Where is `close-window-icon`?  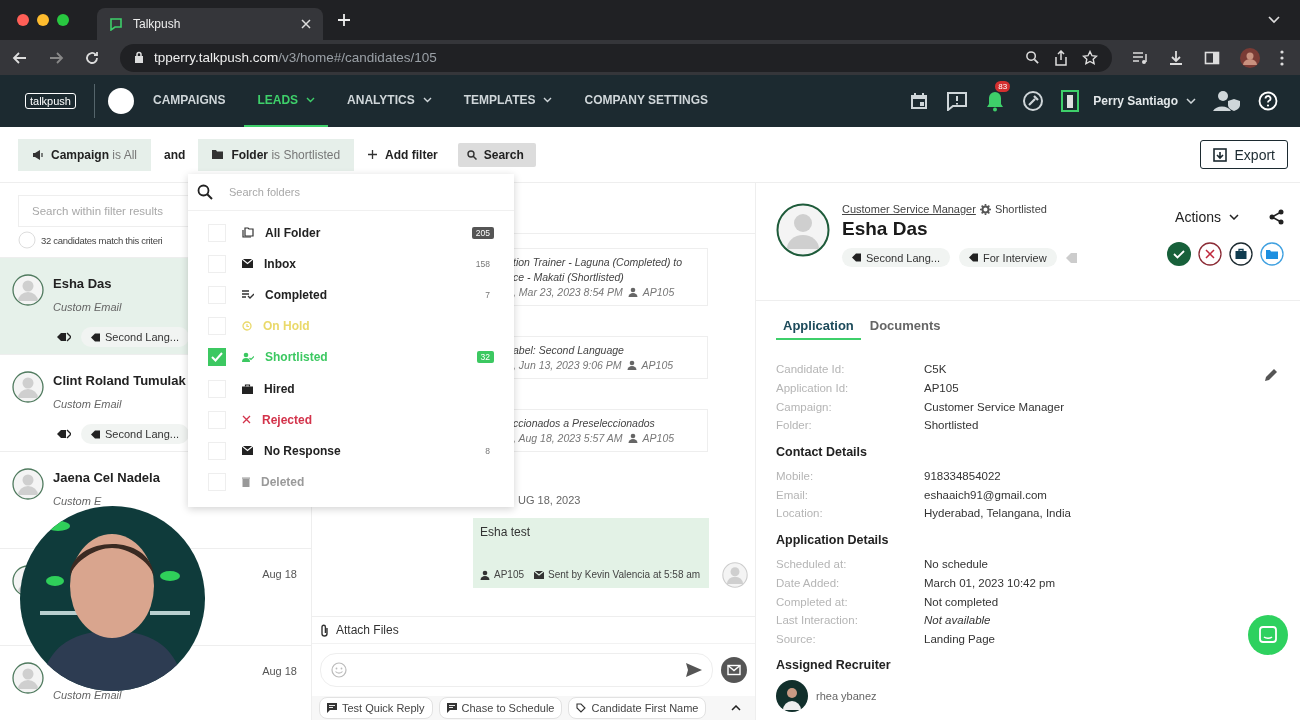 close-window-icon is located at coordinates (23, 20).